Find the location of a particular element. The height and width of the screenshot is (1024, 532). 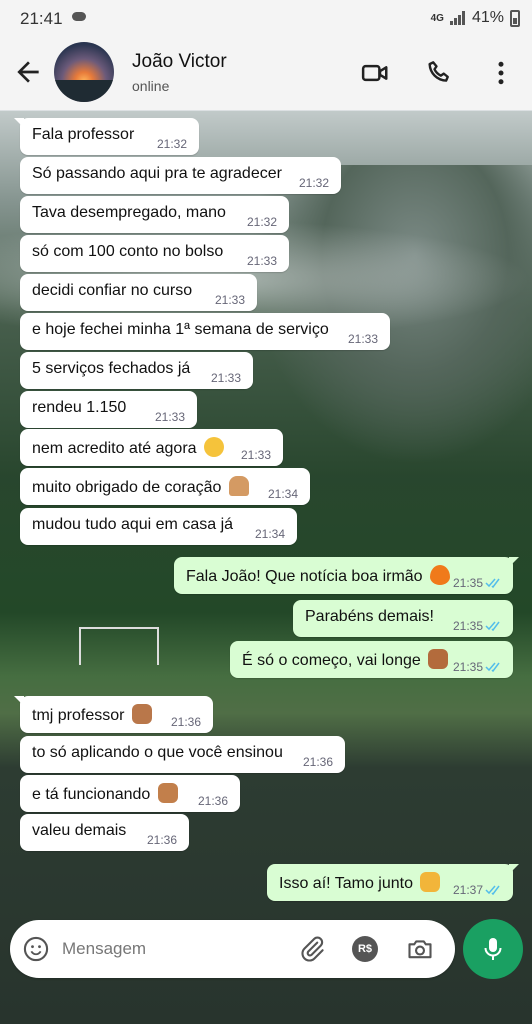

message-in: nem acredito até agora 21:33 is located at coordinates (151, 447).